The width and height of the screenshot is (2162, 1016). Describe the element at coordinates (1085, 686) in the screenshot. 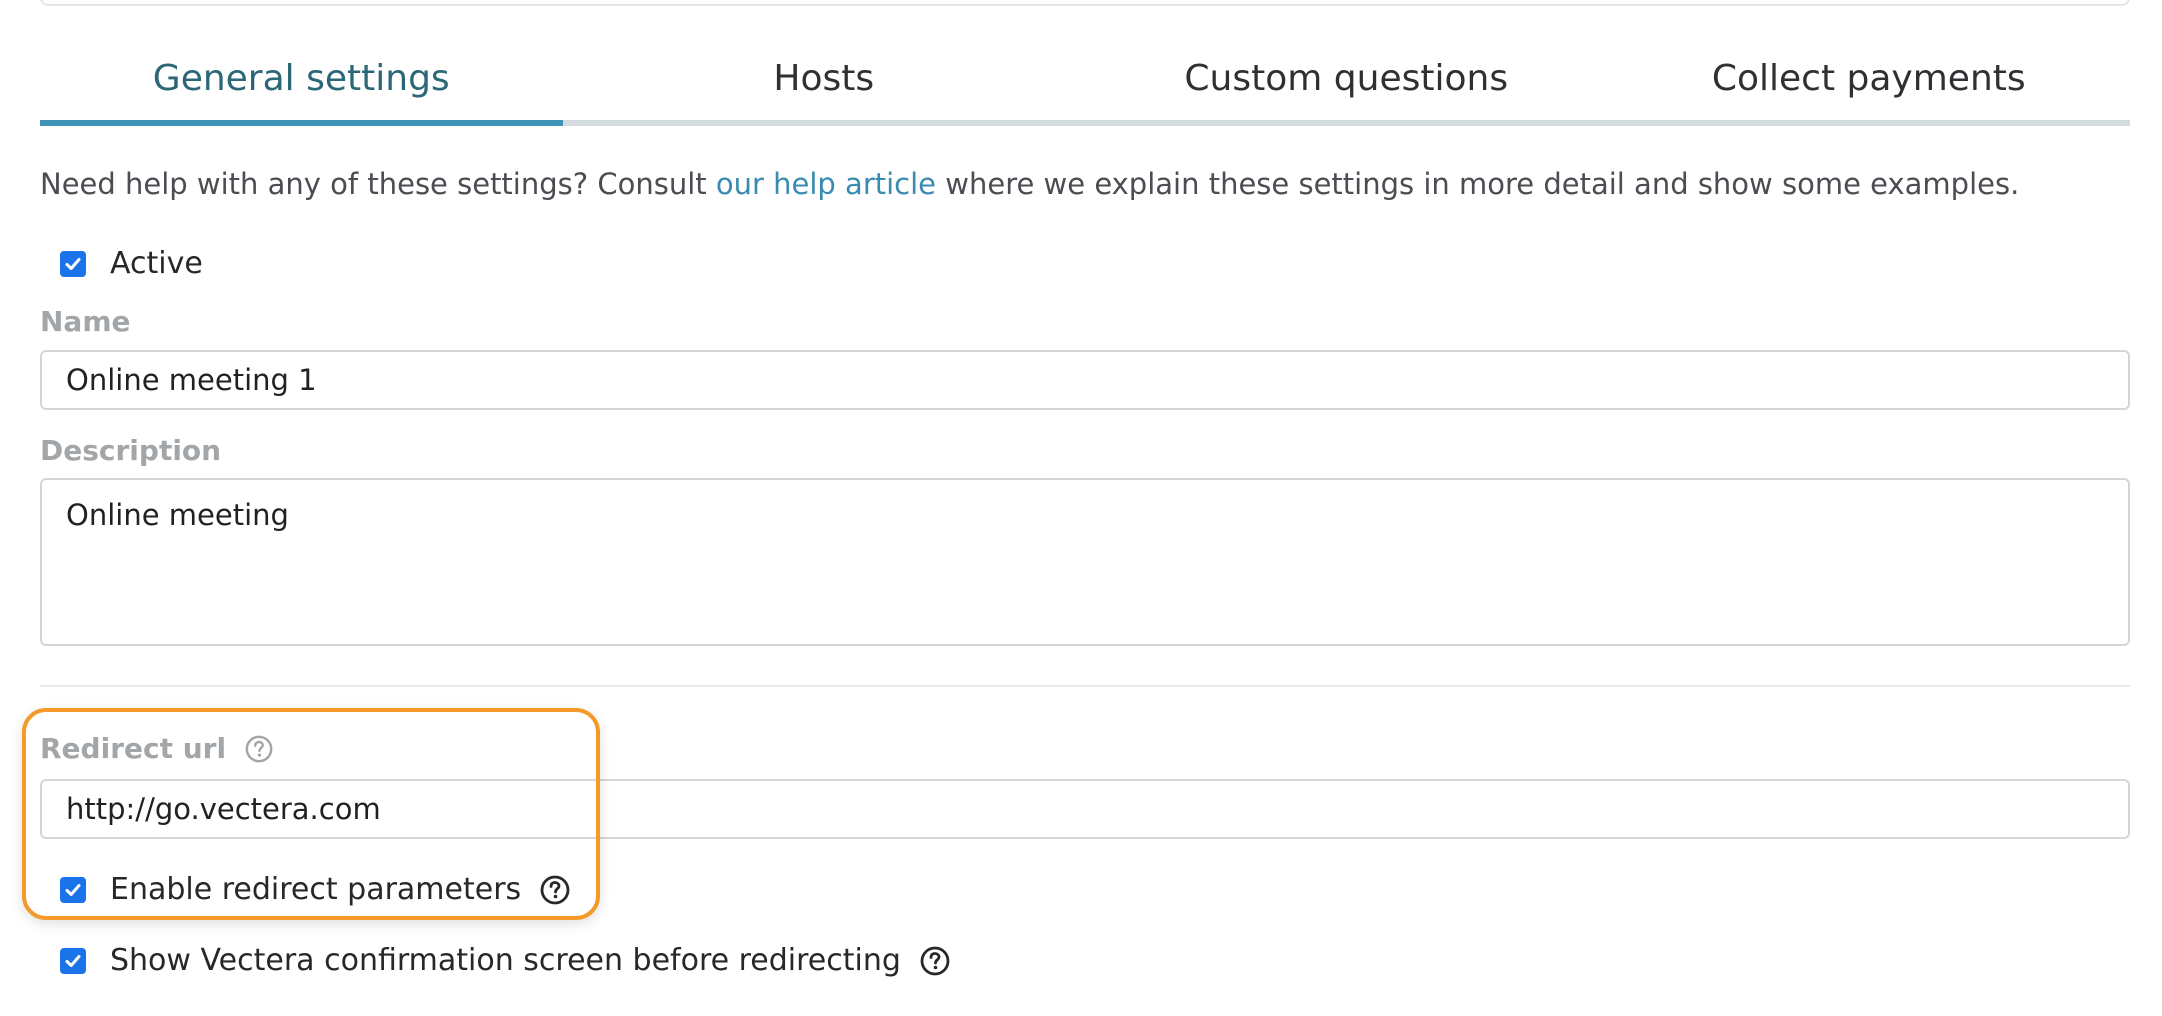

I see `section-divider` at that location.